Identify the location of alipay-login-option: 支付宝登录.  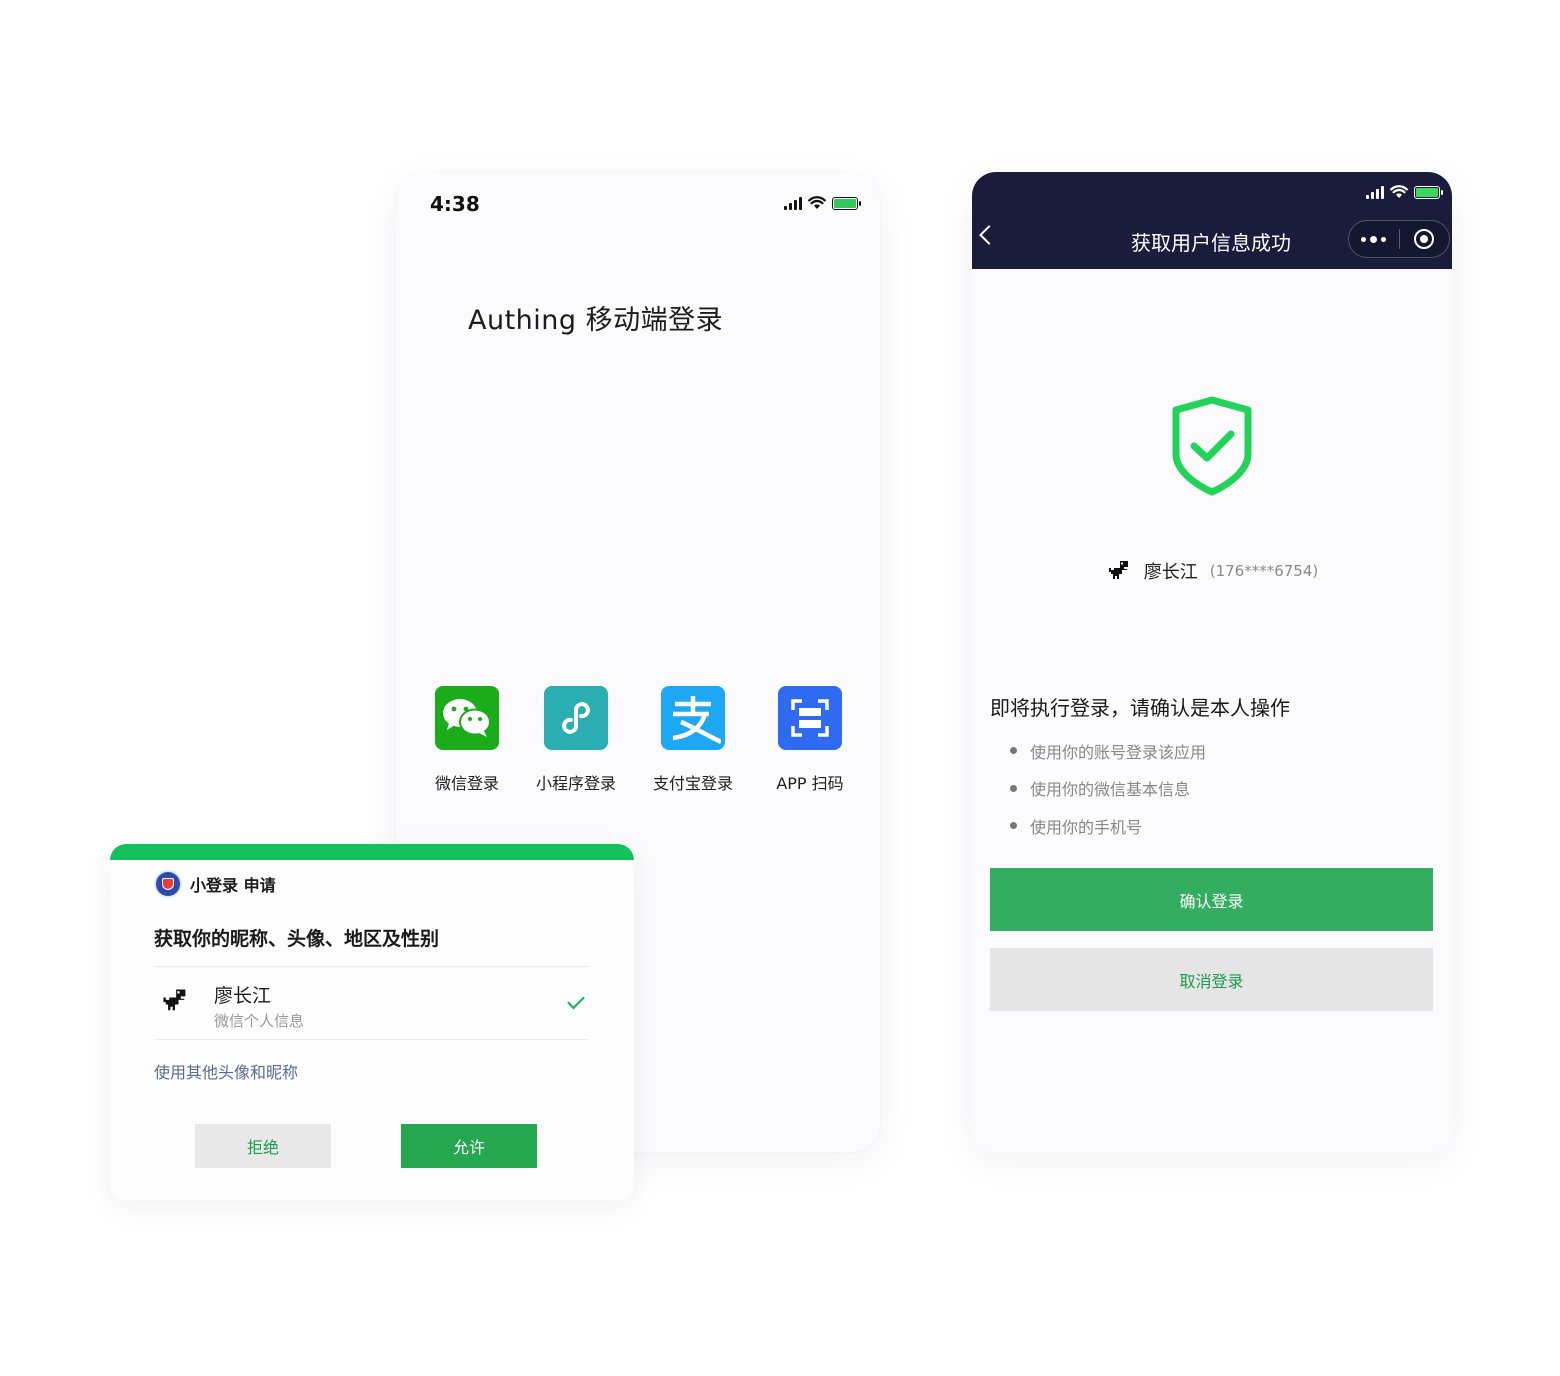
(693, 740).